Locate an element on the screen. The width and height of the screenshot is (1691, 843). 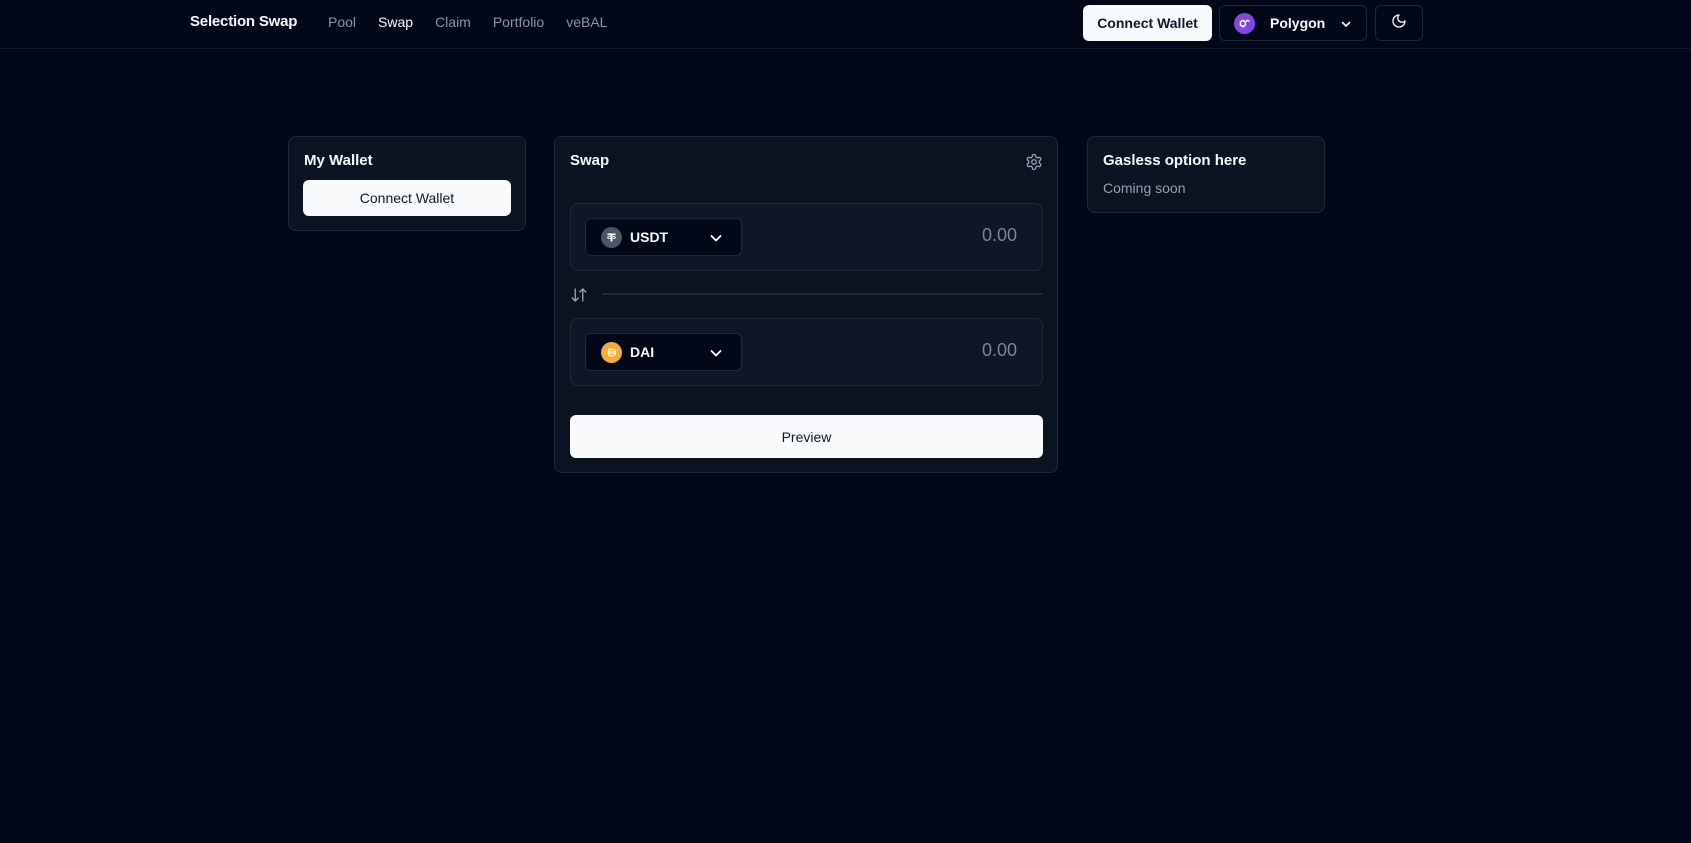
wallet-connect-button: Connect Wallet is located at coordinates (407, 198).